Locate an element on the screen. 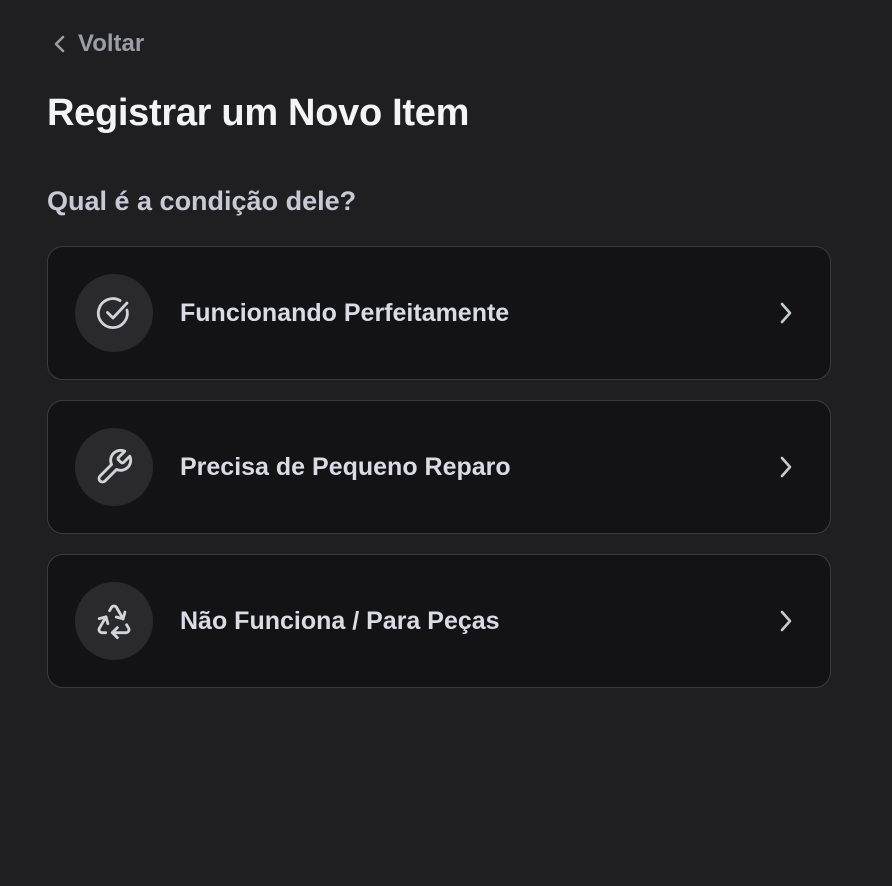 The image size is (892, 886). chevron-left-icon is located at coordinates (59, 44).